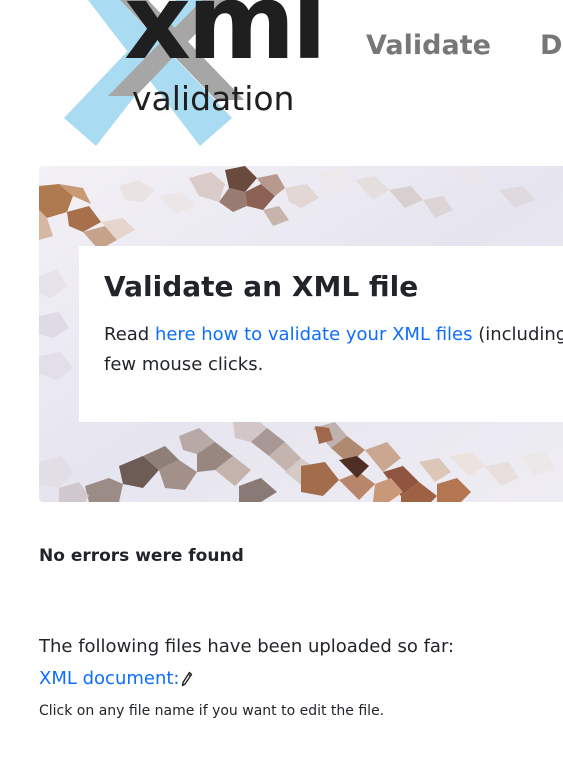 This screenshot has height=763, width=563. I want to click on hero-text-before: Read, so click(129, 334).